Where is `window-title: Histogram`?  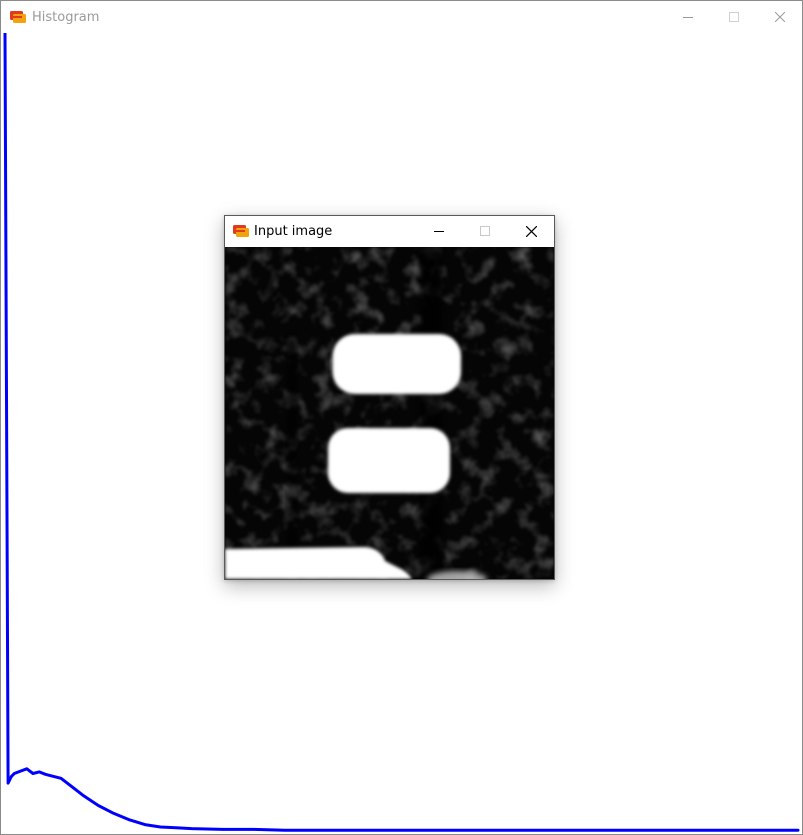
window-title: Histogram is located at coordinates (66, 17).